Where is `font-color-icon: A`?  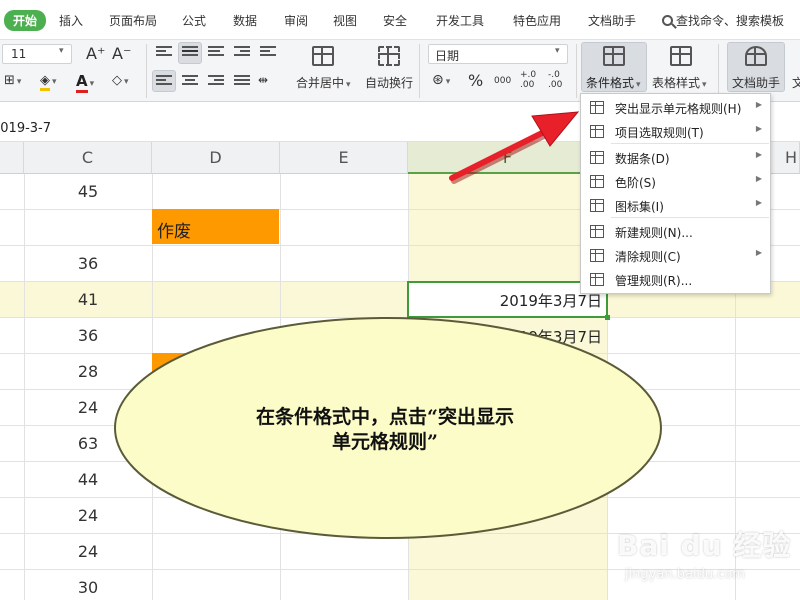 font-color-icon: A is located at coordinates (82, 82).